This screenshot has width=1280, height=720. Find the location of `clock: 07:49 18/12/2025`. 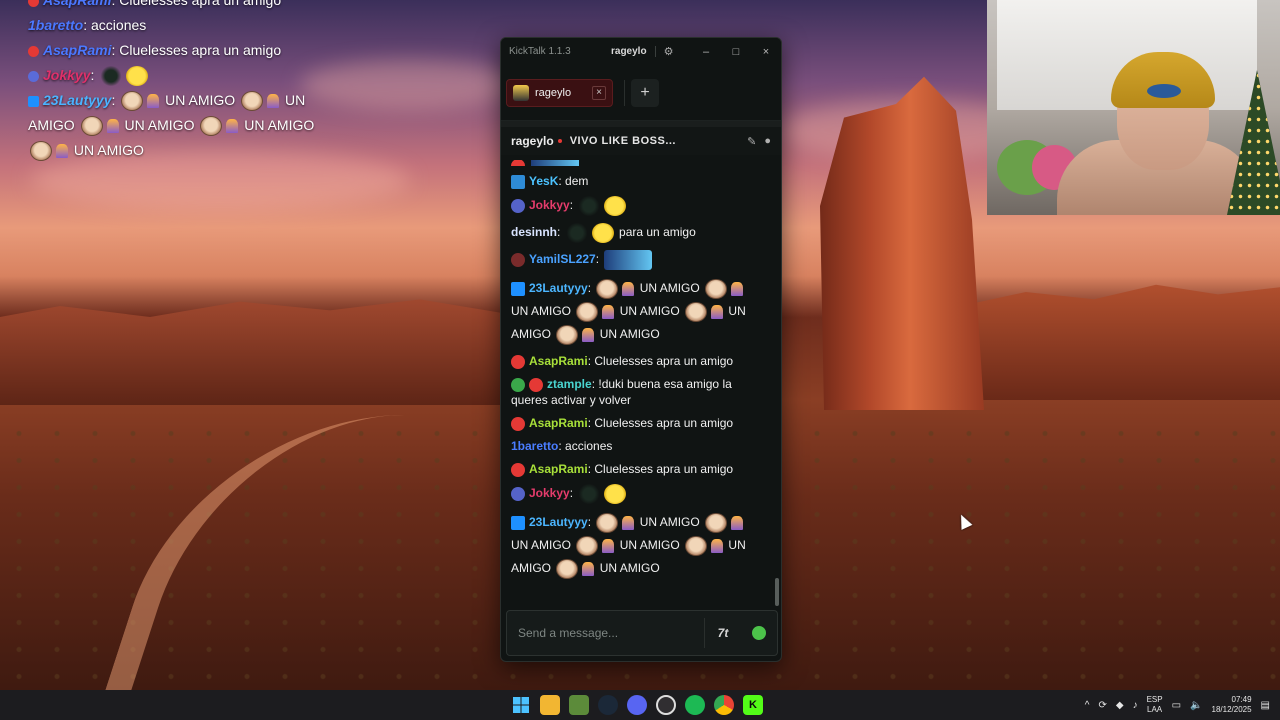

clock: 07:49 18/12/2025 is located at coordinates (1232, 705).